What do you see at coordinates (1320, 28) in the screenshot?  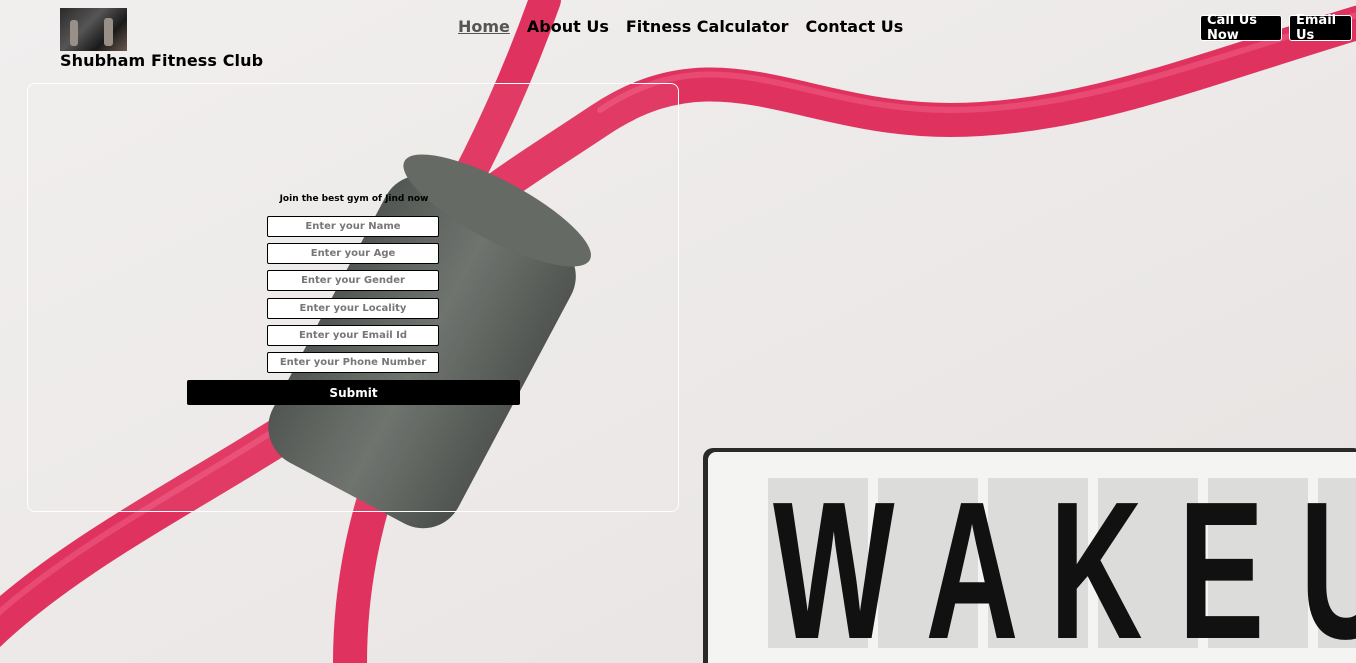 I see `email-us-button: Email Us` at bounding box center [1320, 28].